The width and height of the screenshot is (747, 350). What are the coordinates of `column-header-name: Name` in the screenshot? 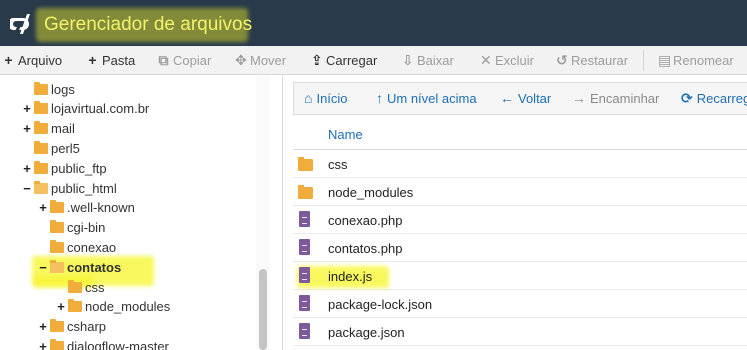 It's located at (345, 134).